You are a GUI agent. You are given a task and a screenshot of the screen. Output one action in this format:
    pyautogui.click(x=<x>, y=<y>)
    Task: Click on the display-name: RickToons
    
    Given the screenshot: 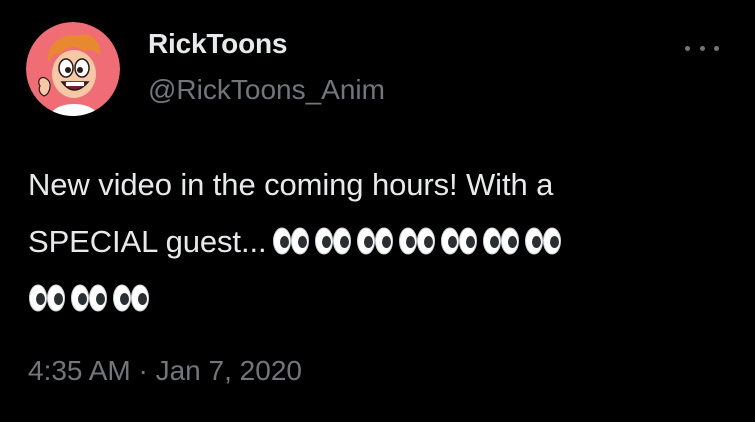 What is the action you would take?
    pyautogui.click(x=217, y=44)
    